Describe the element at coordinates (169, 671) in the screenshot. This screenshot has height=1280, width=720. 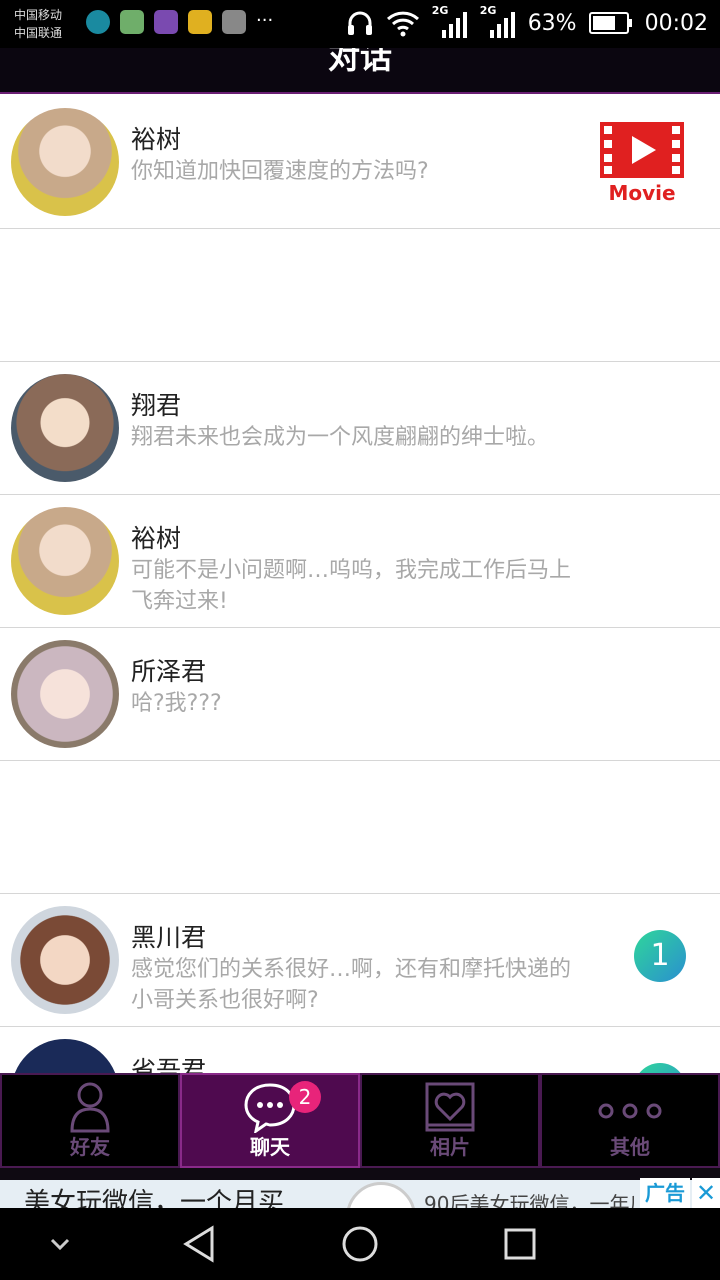
I see `contact-name: 所泽君` at that location.